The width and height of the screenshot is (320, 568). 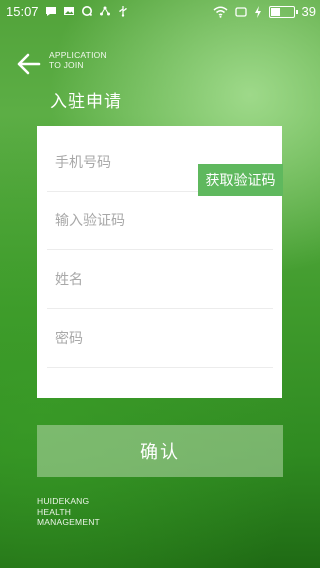 I want to click on footer-line3: MANAGEMENT, so click(x=68, y=522).